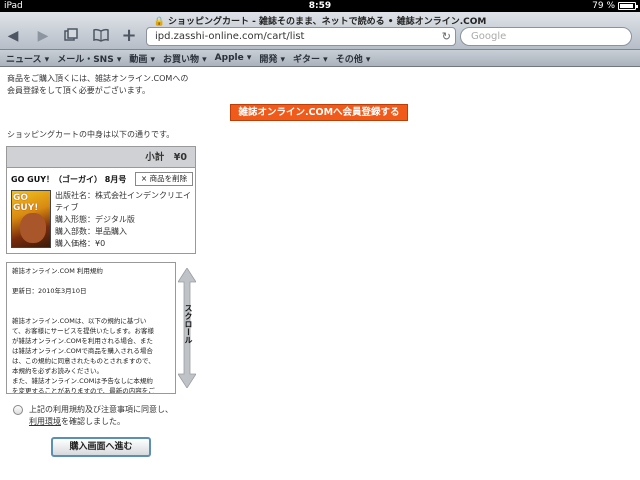 This screenshot has height=480, width=640. I want to click on page-title-text: ショッピングカート - 雑誌そのまま、ネットで読める • 雑誌オンライン.COM, so click(327, 22).